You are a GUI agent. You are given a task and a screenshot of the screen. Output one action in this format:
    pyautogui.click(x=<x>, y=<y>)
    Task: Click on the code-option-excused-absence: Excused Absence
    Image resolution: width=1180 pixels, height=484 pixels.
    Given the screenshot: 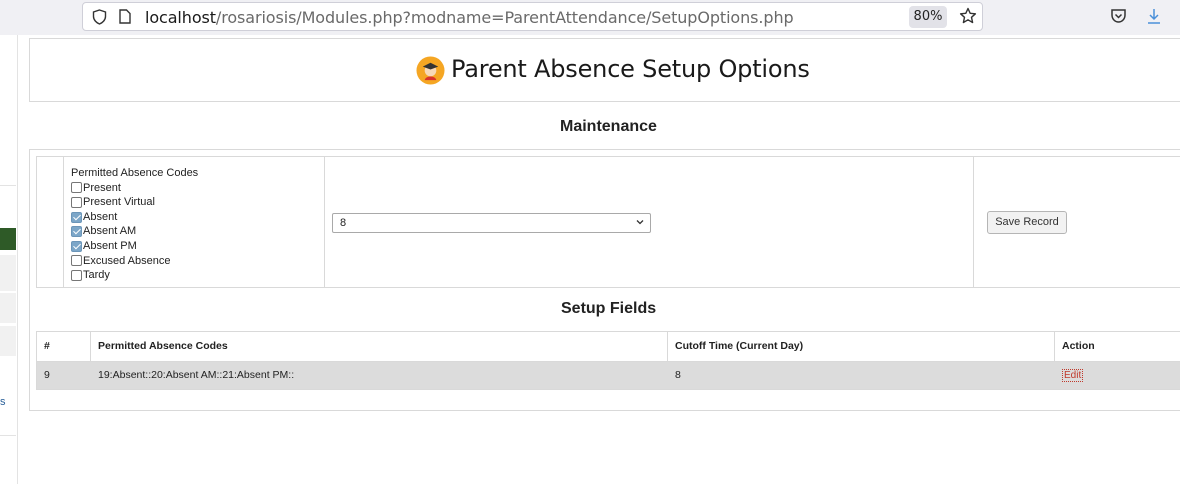 What is the action you would take?
    pyautogui.click(x=134, y=261)
    